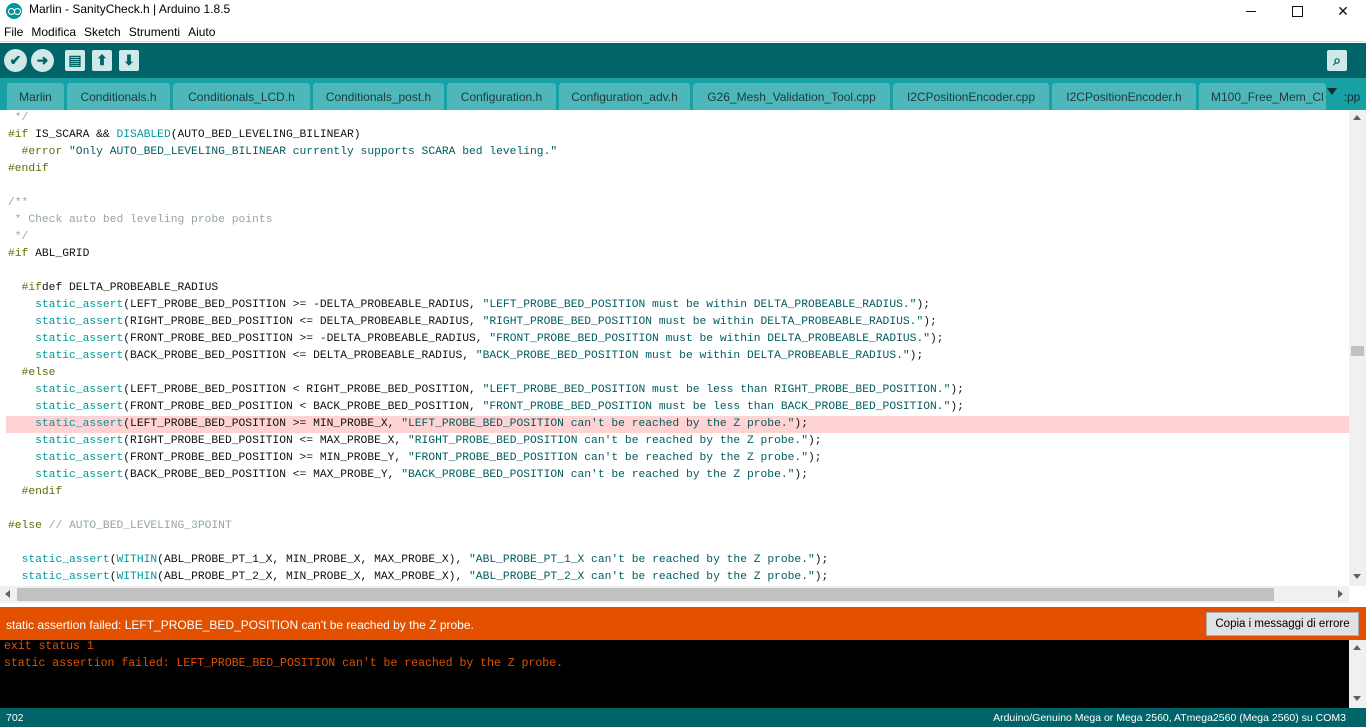 The image size is (1366, 727). I want to click on save-sketch-button: ⬇, so click(129, 60).